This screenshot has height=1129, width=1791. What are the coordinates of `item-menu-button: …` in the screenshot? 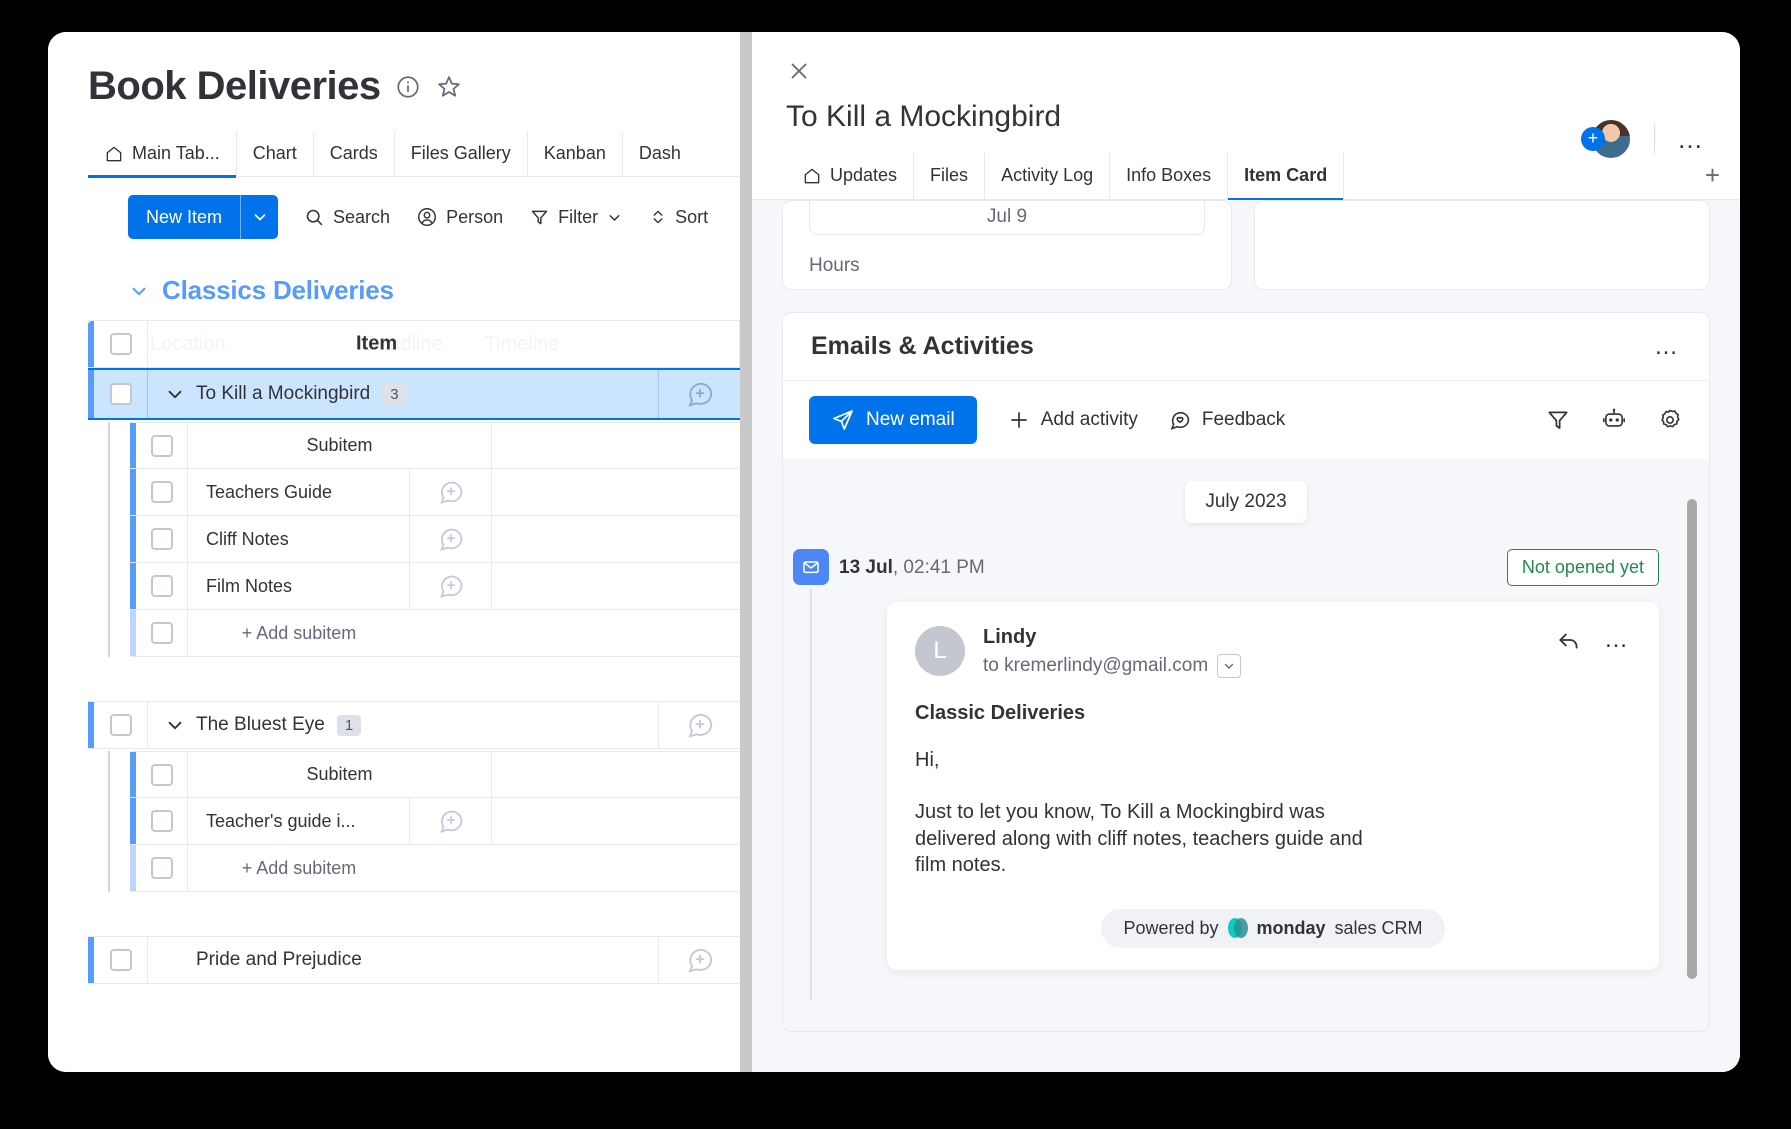 It's located at (1691, 139).